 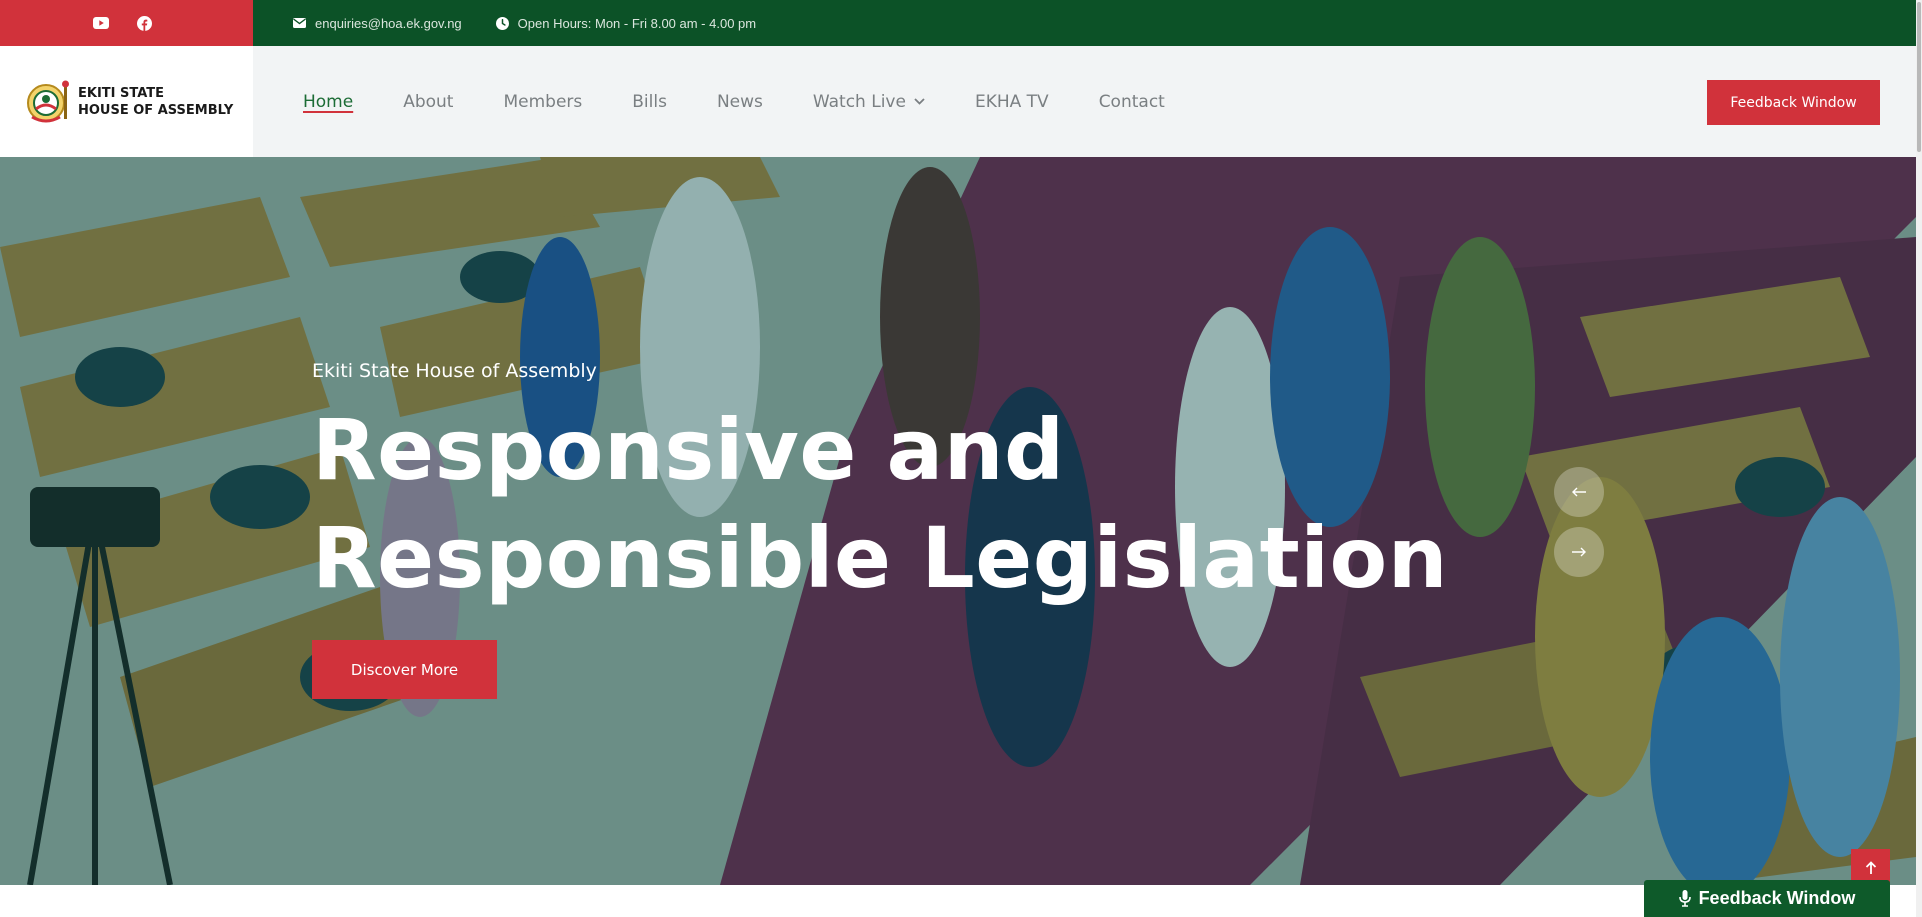 I want to click on nav-item-contact: Contact, so click(x=1132, y=102).